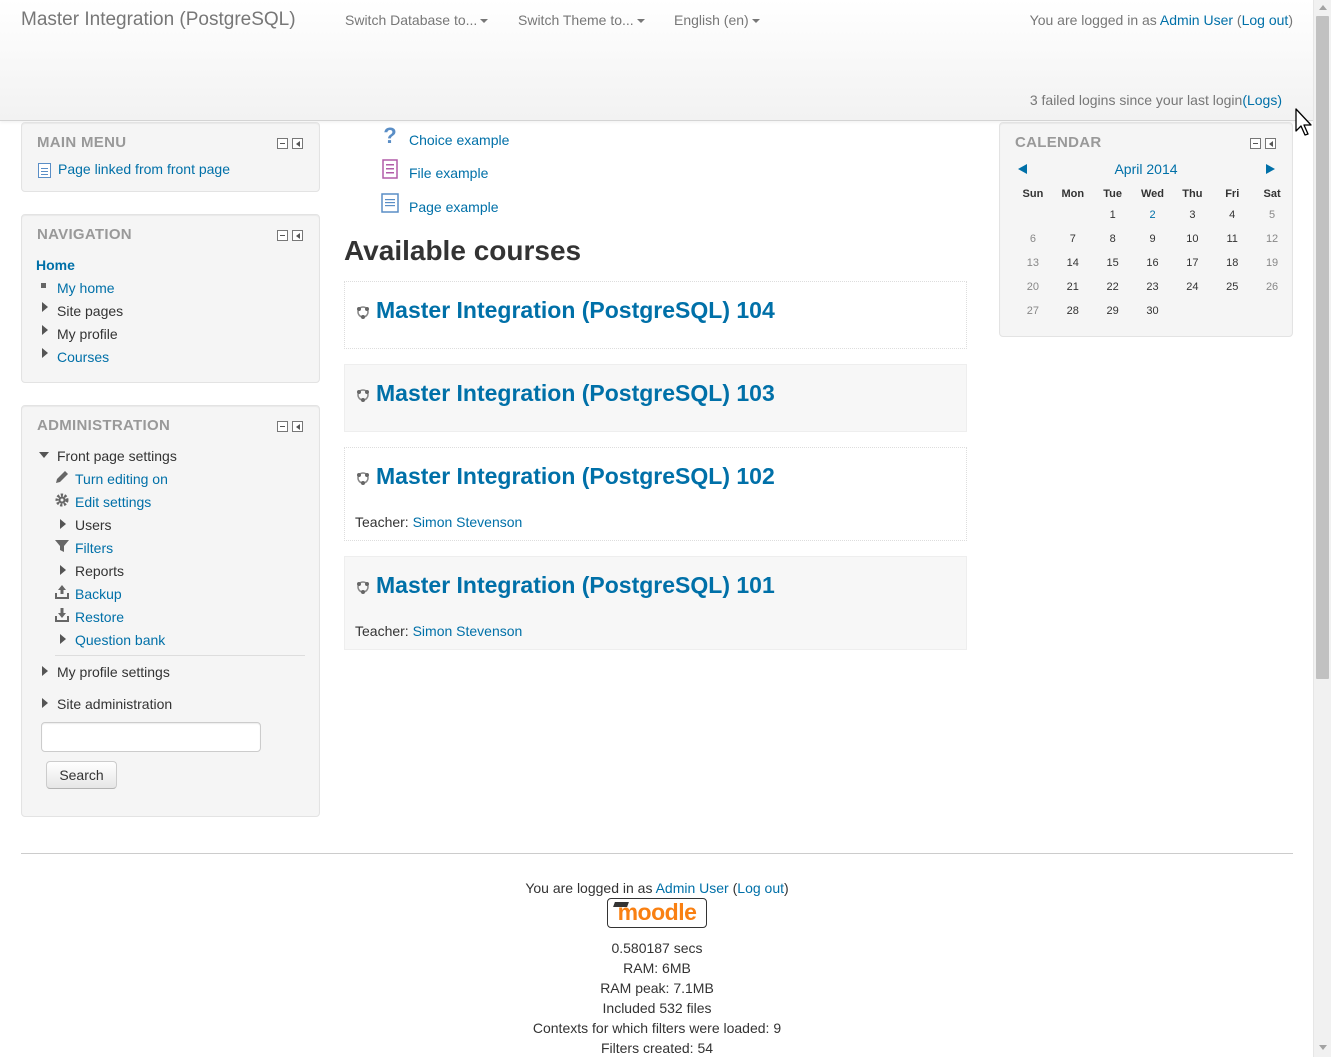 This screenshot has height=1057, width=1331. What do you see at coordinates (575, 585) in the screenshot?
I see `course-link: Master Integration (PostgreSQL) 101` at bounding box center [575, 585].